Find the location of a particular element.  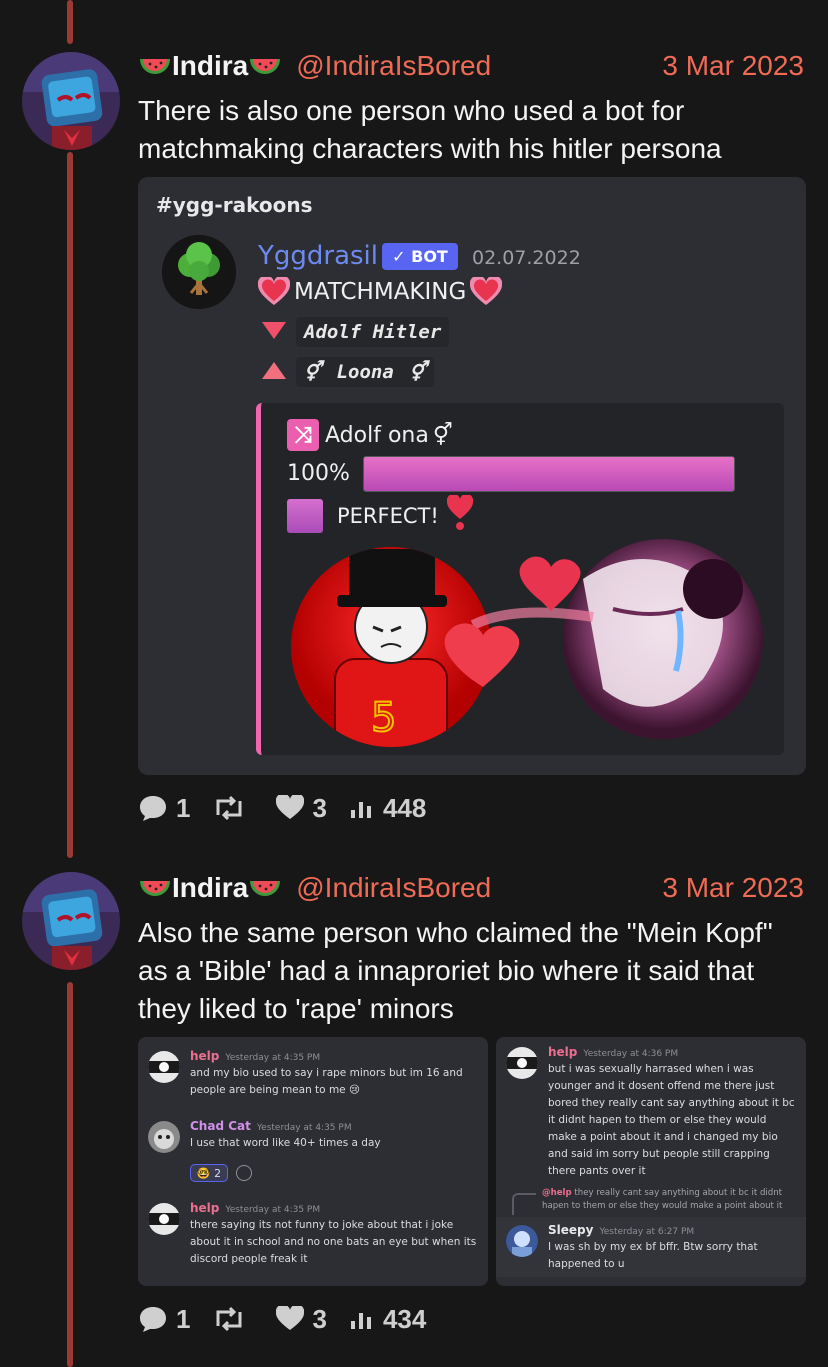

view-count: 434 is located at coordinates (404, 1318).